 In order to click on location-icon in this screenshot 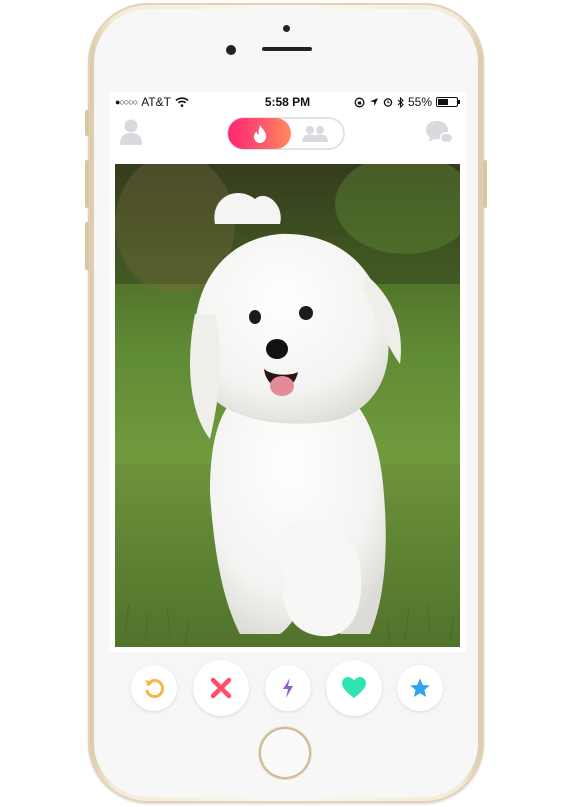, I will do `click(373, 102)`.